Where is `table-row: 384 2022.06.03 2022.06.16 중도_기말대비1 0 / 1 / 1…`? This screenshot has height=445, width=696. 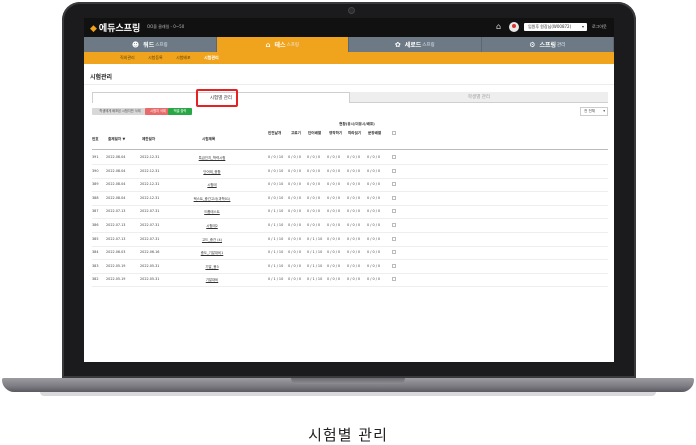 table-row: 384 2022.06.03 2022.06.16 중도_기말대비1 0 / 1 / 1… is located at coordinates (350, 253).